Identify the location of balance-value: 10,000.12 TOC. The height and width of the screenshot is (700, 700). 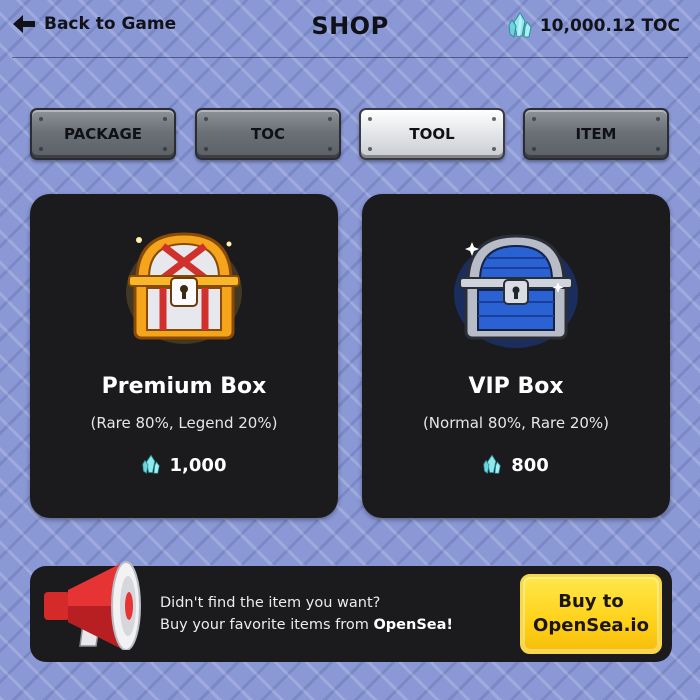
(609, 26).